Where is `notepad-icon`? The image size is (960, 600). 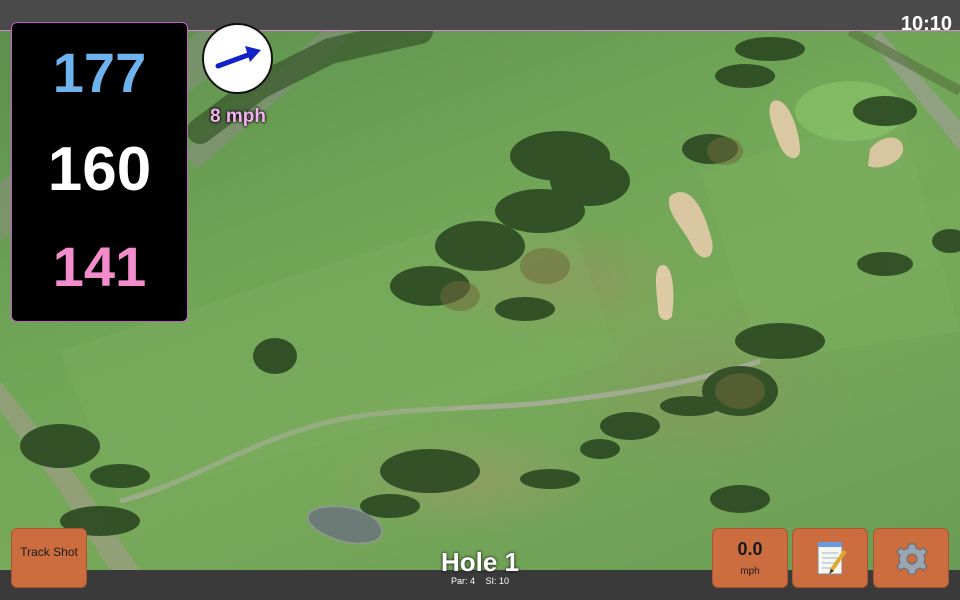 notepad-icon is located at coordinates (832, 558).